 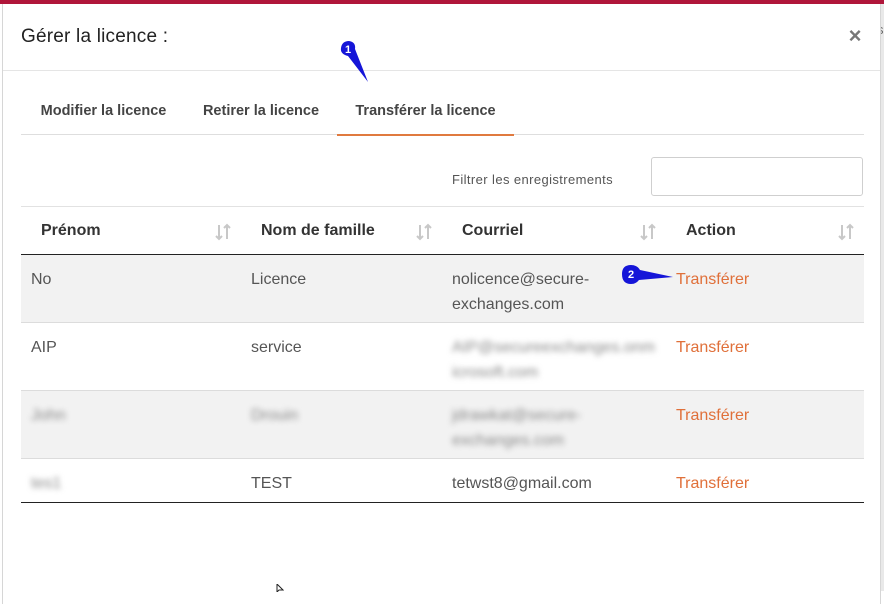 What do you see at coordinates (855, 36) in the screenshot?
I see `close-icon: ×` at bounding box center [855, 36].